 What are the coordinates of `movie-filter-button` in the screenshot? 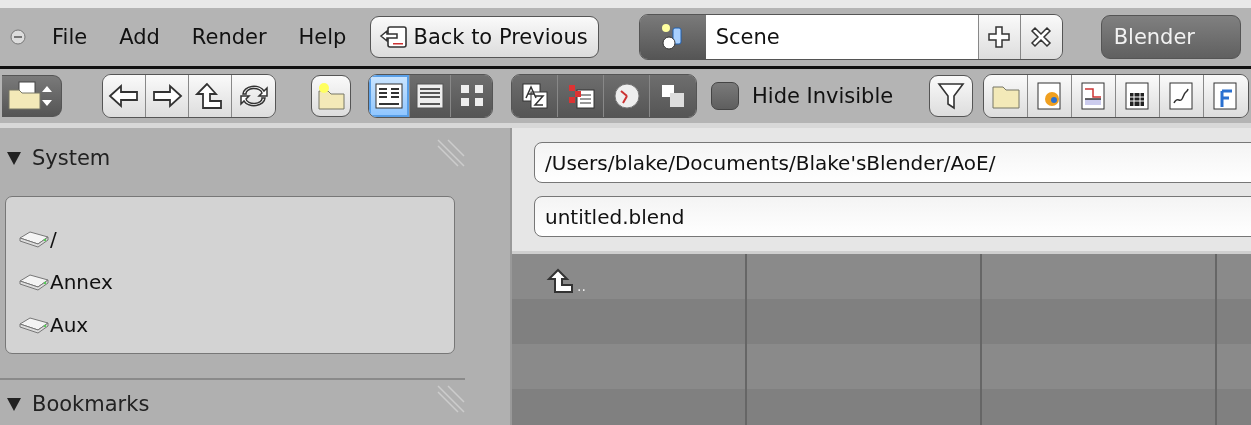 It's located at (1138, 96).